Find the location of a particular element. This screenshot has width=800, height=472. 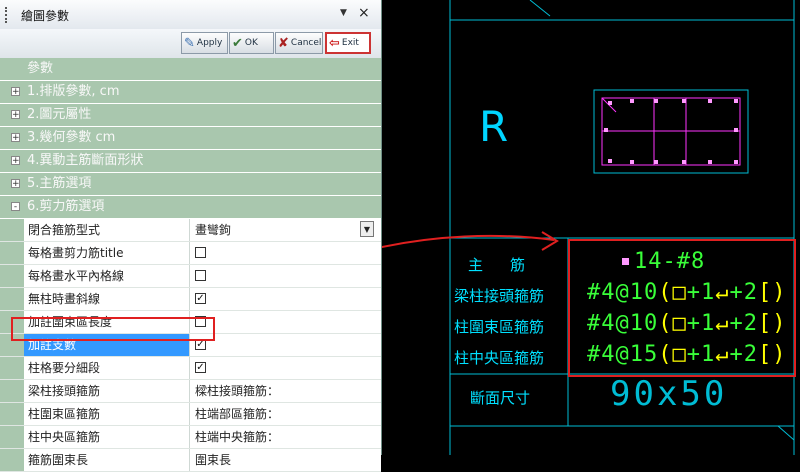

property-row: 每格畫剪力筋title is located at coordinates (190, 253).